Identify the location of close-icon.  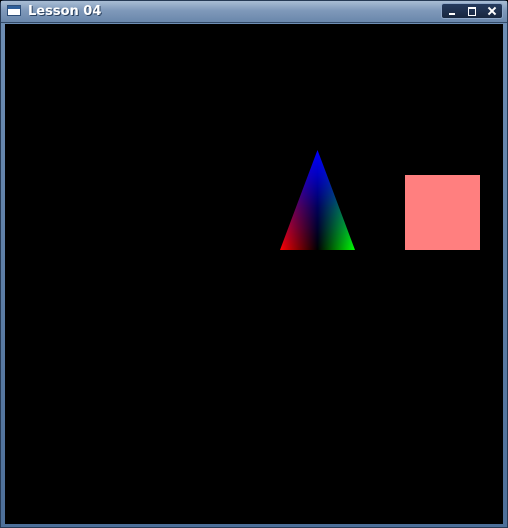
(492, 11).